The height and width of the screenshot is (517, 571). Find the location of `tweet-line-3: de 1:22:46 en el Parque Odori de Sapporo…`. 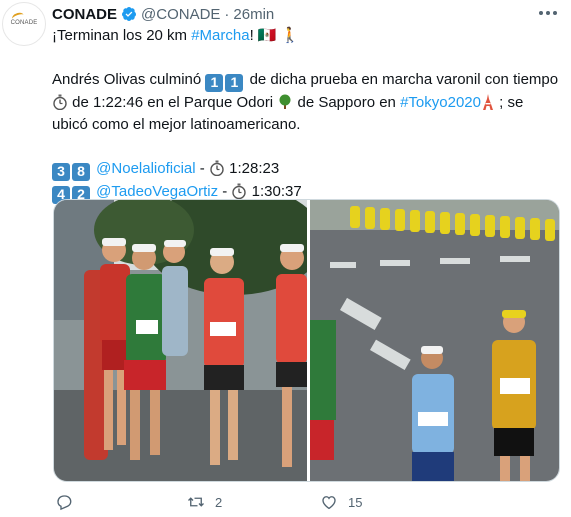

tweet-line-3: de 1:22:46 en el Parque Odori de Sapporo… is located at coordinates (302, 103).